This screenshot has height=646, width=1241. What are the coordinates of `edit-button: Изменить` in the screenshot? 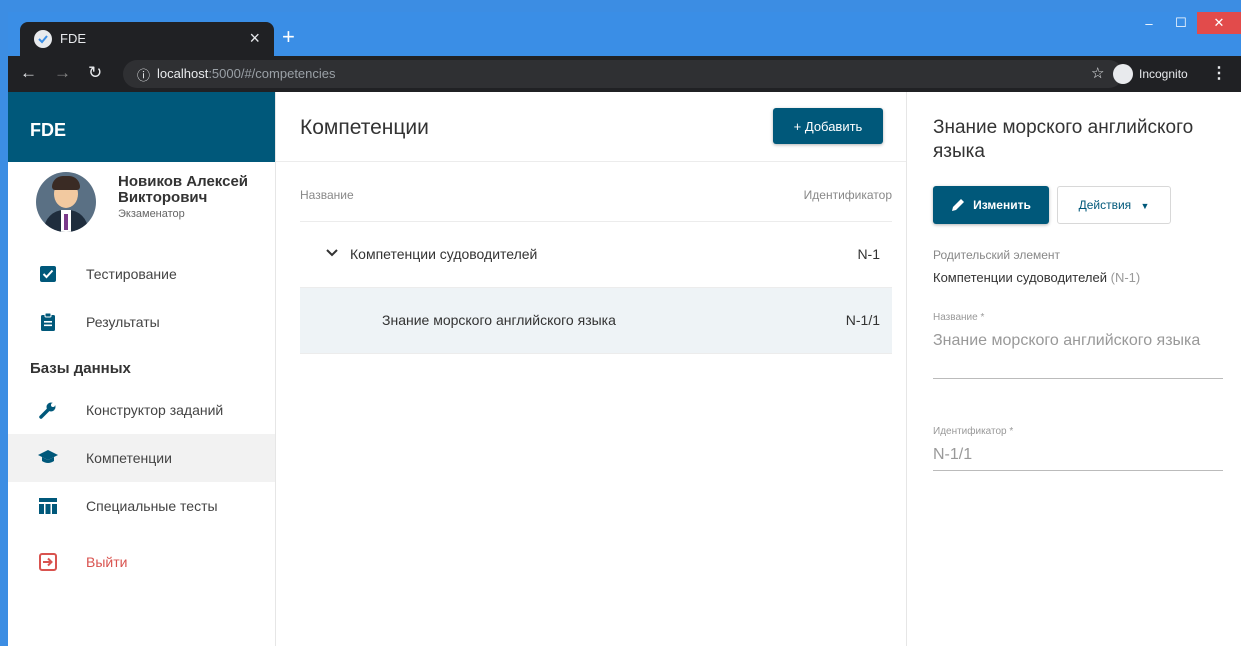 It's located at (991, 205).